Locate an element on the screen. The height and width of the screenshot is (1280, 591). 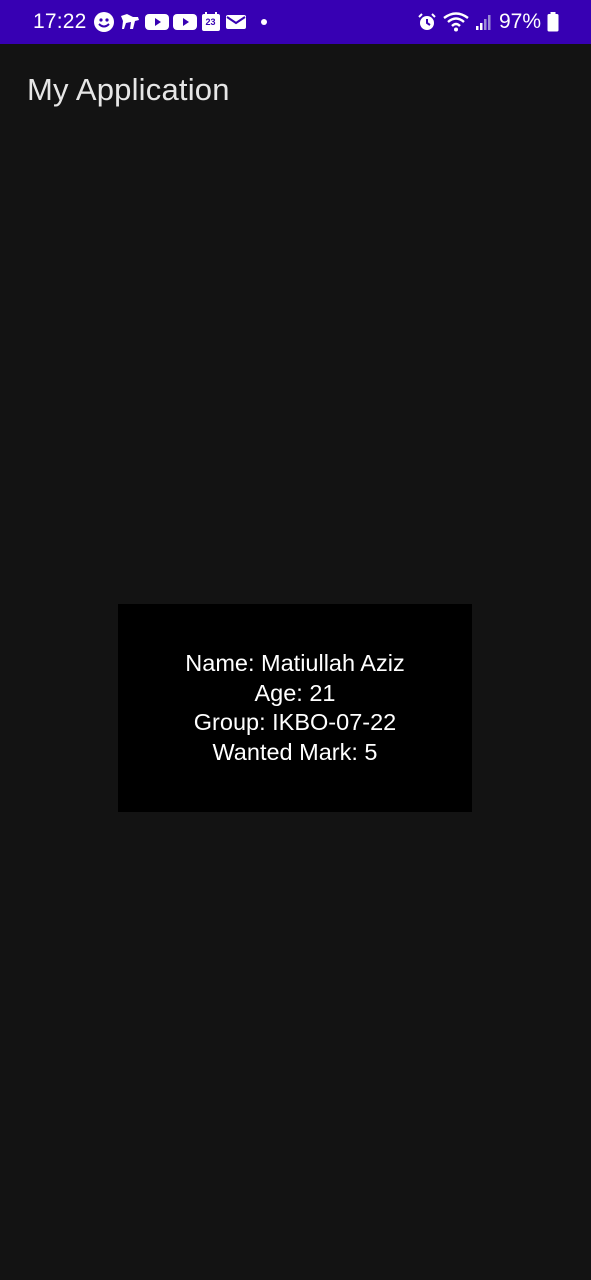
app-title: My Application is located at coordinates (128, 89).